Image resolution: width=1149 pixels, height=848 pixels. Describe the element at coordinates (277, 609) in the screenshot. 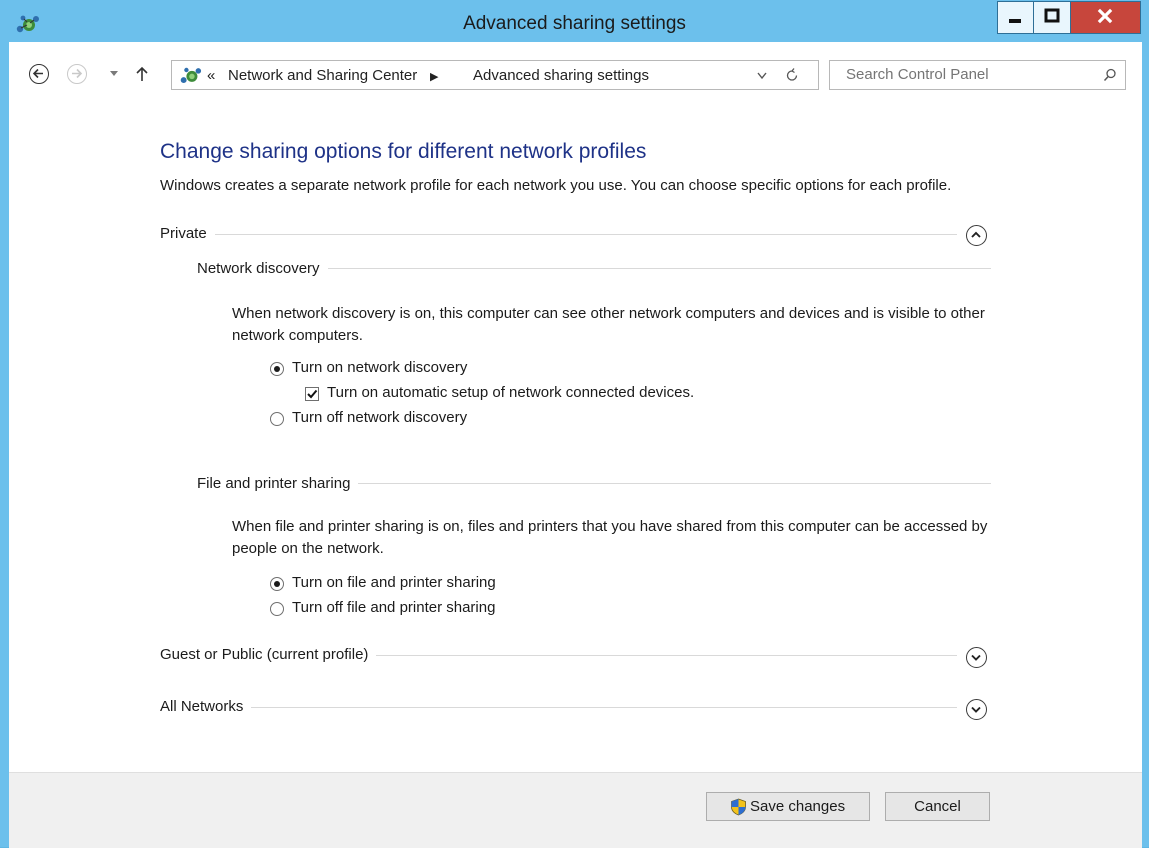

I see `file-sharing-off-radio` at that location.